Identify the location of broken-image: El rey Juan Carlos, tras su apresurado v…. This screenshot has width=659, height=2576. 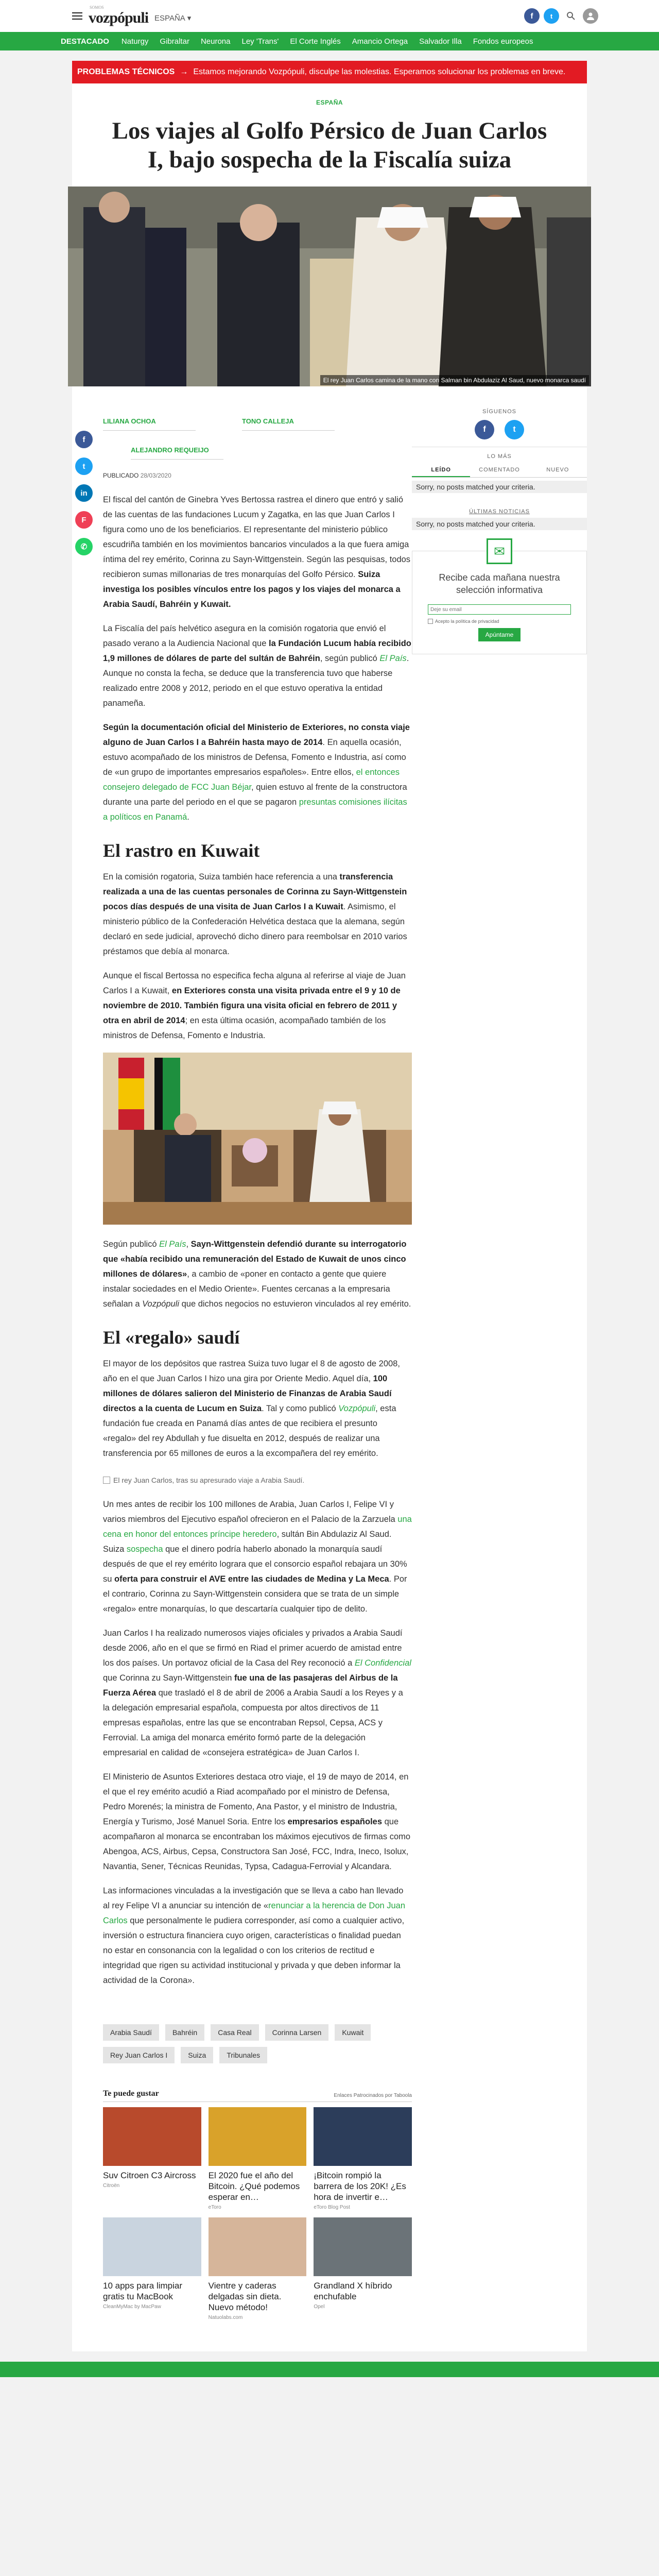
(258, 1480).